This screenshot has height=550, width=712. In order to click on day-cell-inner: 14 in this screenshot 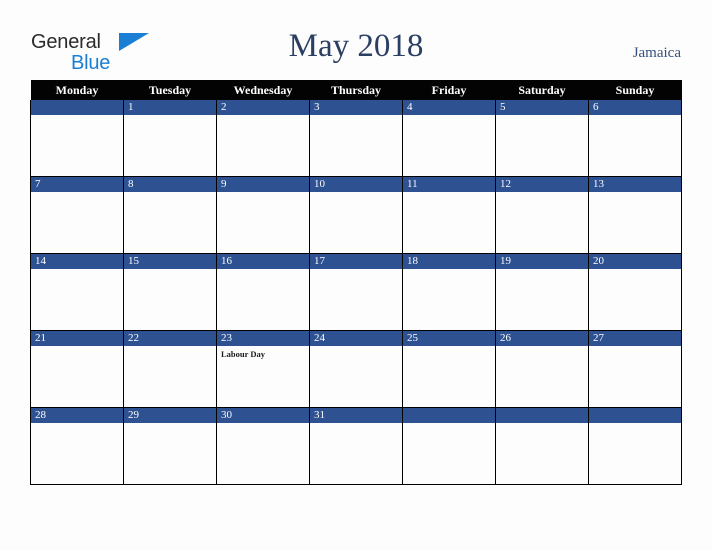, I will do `click(77, 292)`.